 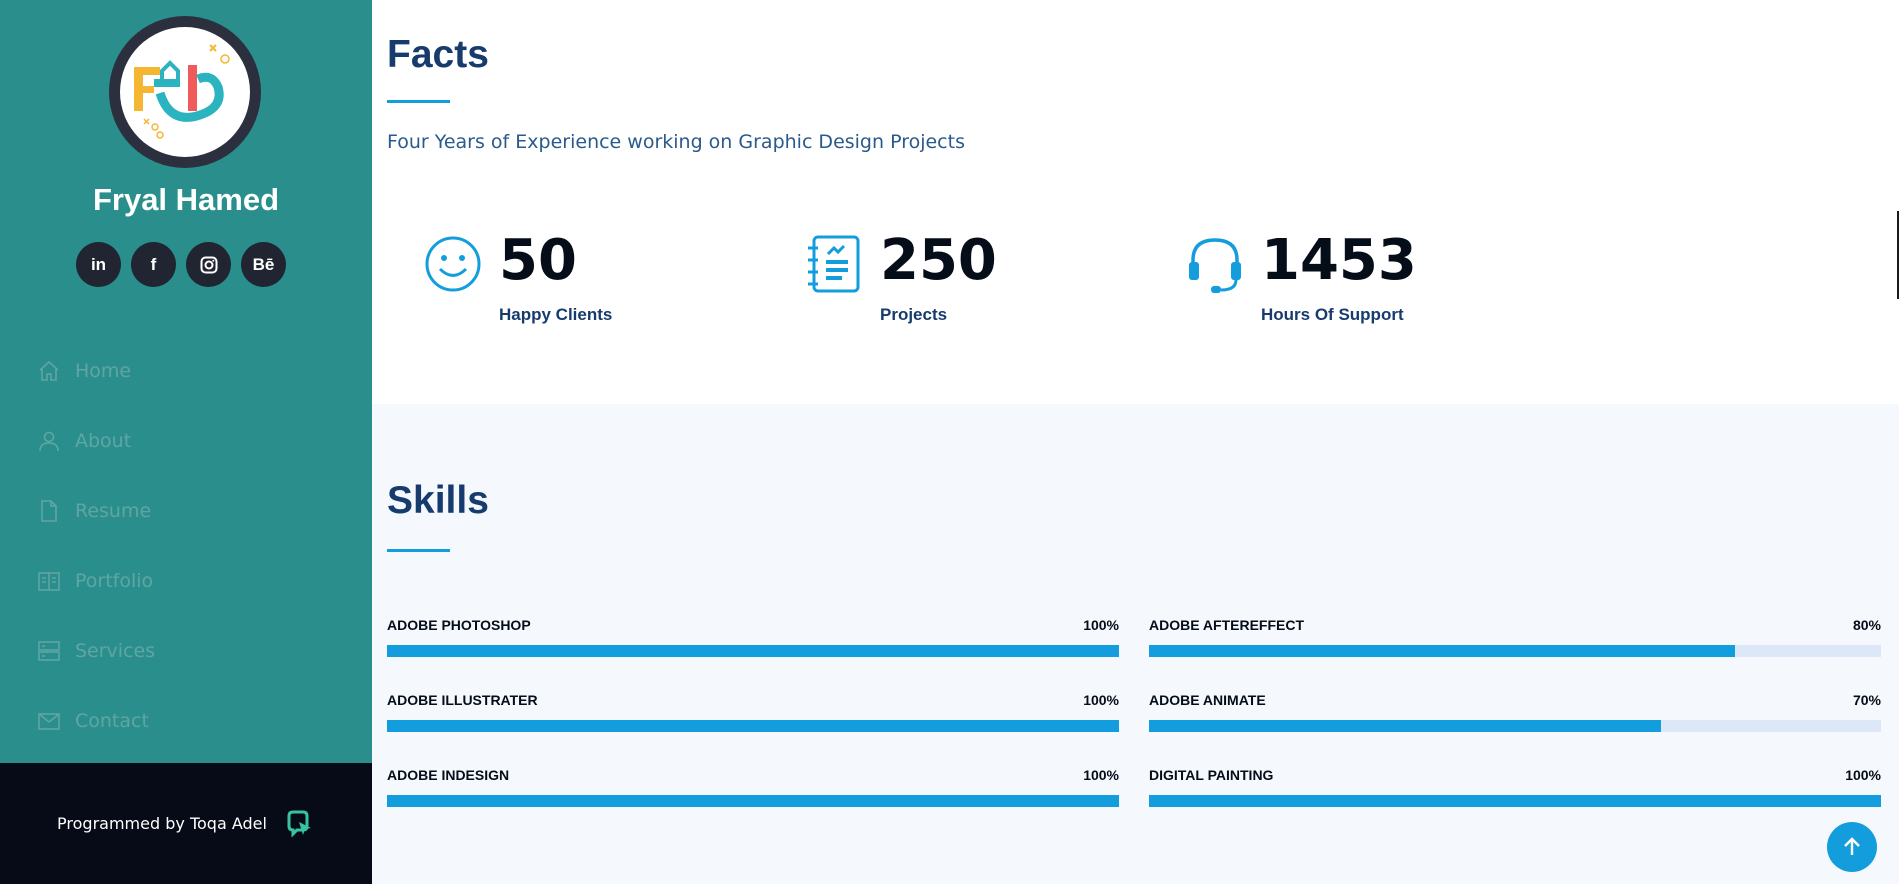 What do you see at coordinates (438, 54) in the screenshot?
I see `facts-title: Facts` at bounding box center [438, 54].